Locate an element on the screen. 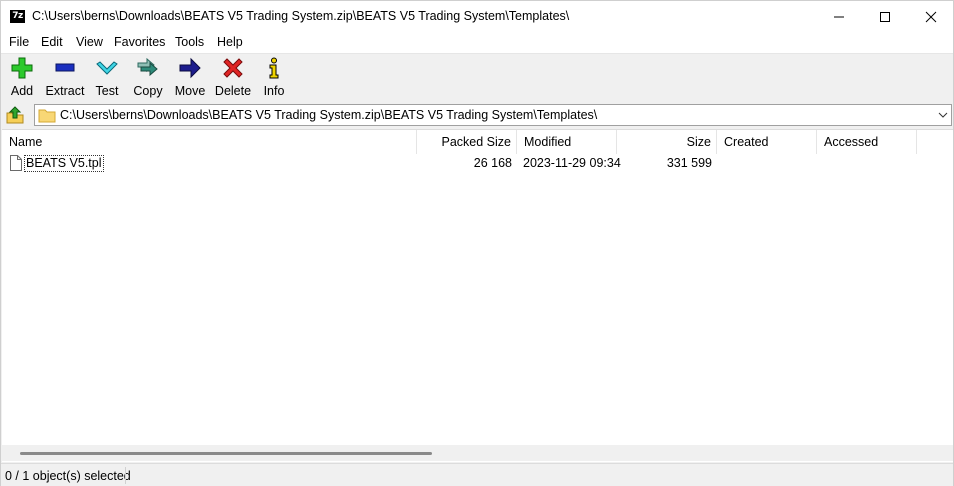 This screenshot has height=486, width=954. delete-button: Delete is located at coordinates (233, 78).